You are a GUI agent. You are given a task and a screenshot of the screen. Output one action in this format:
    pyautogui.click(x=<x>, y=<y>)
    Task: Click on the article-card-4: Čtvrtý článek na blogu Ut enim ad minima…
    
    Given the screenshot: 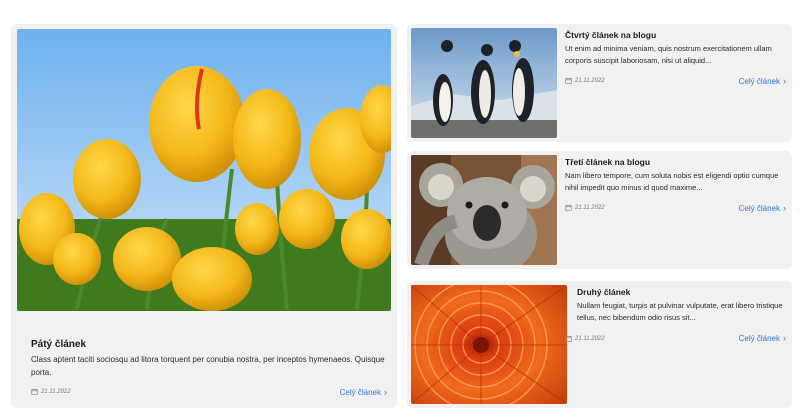 What is the action you would take?
    pyautogui.click(x=599, y=83)
    